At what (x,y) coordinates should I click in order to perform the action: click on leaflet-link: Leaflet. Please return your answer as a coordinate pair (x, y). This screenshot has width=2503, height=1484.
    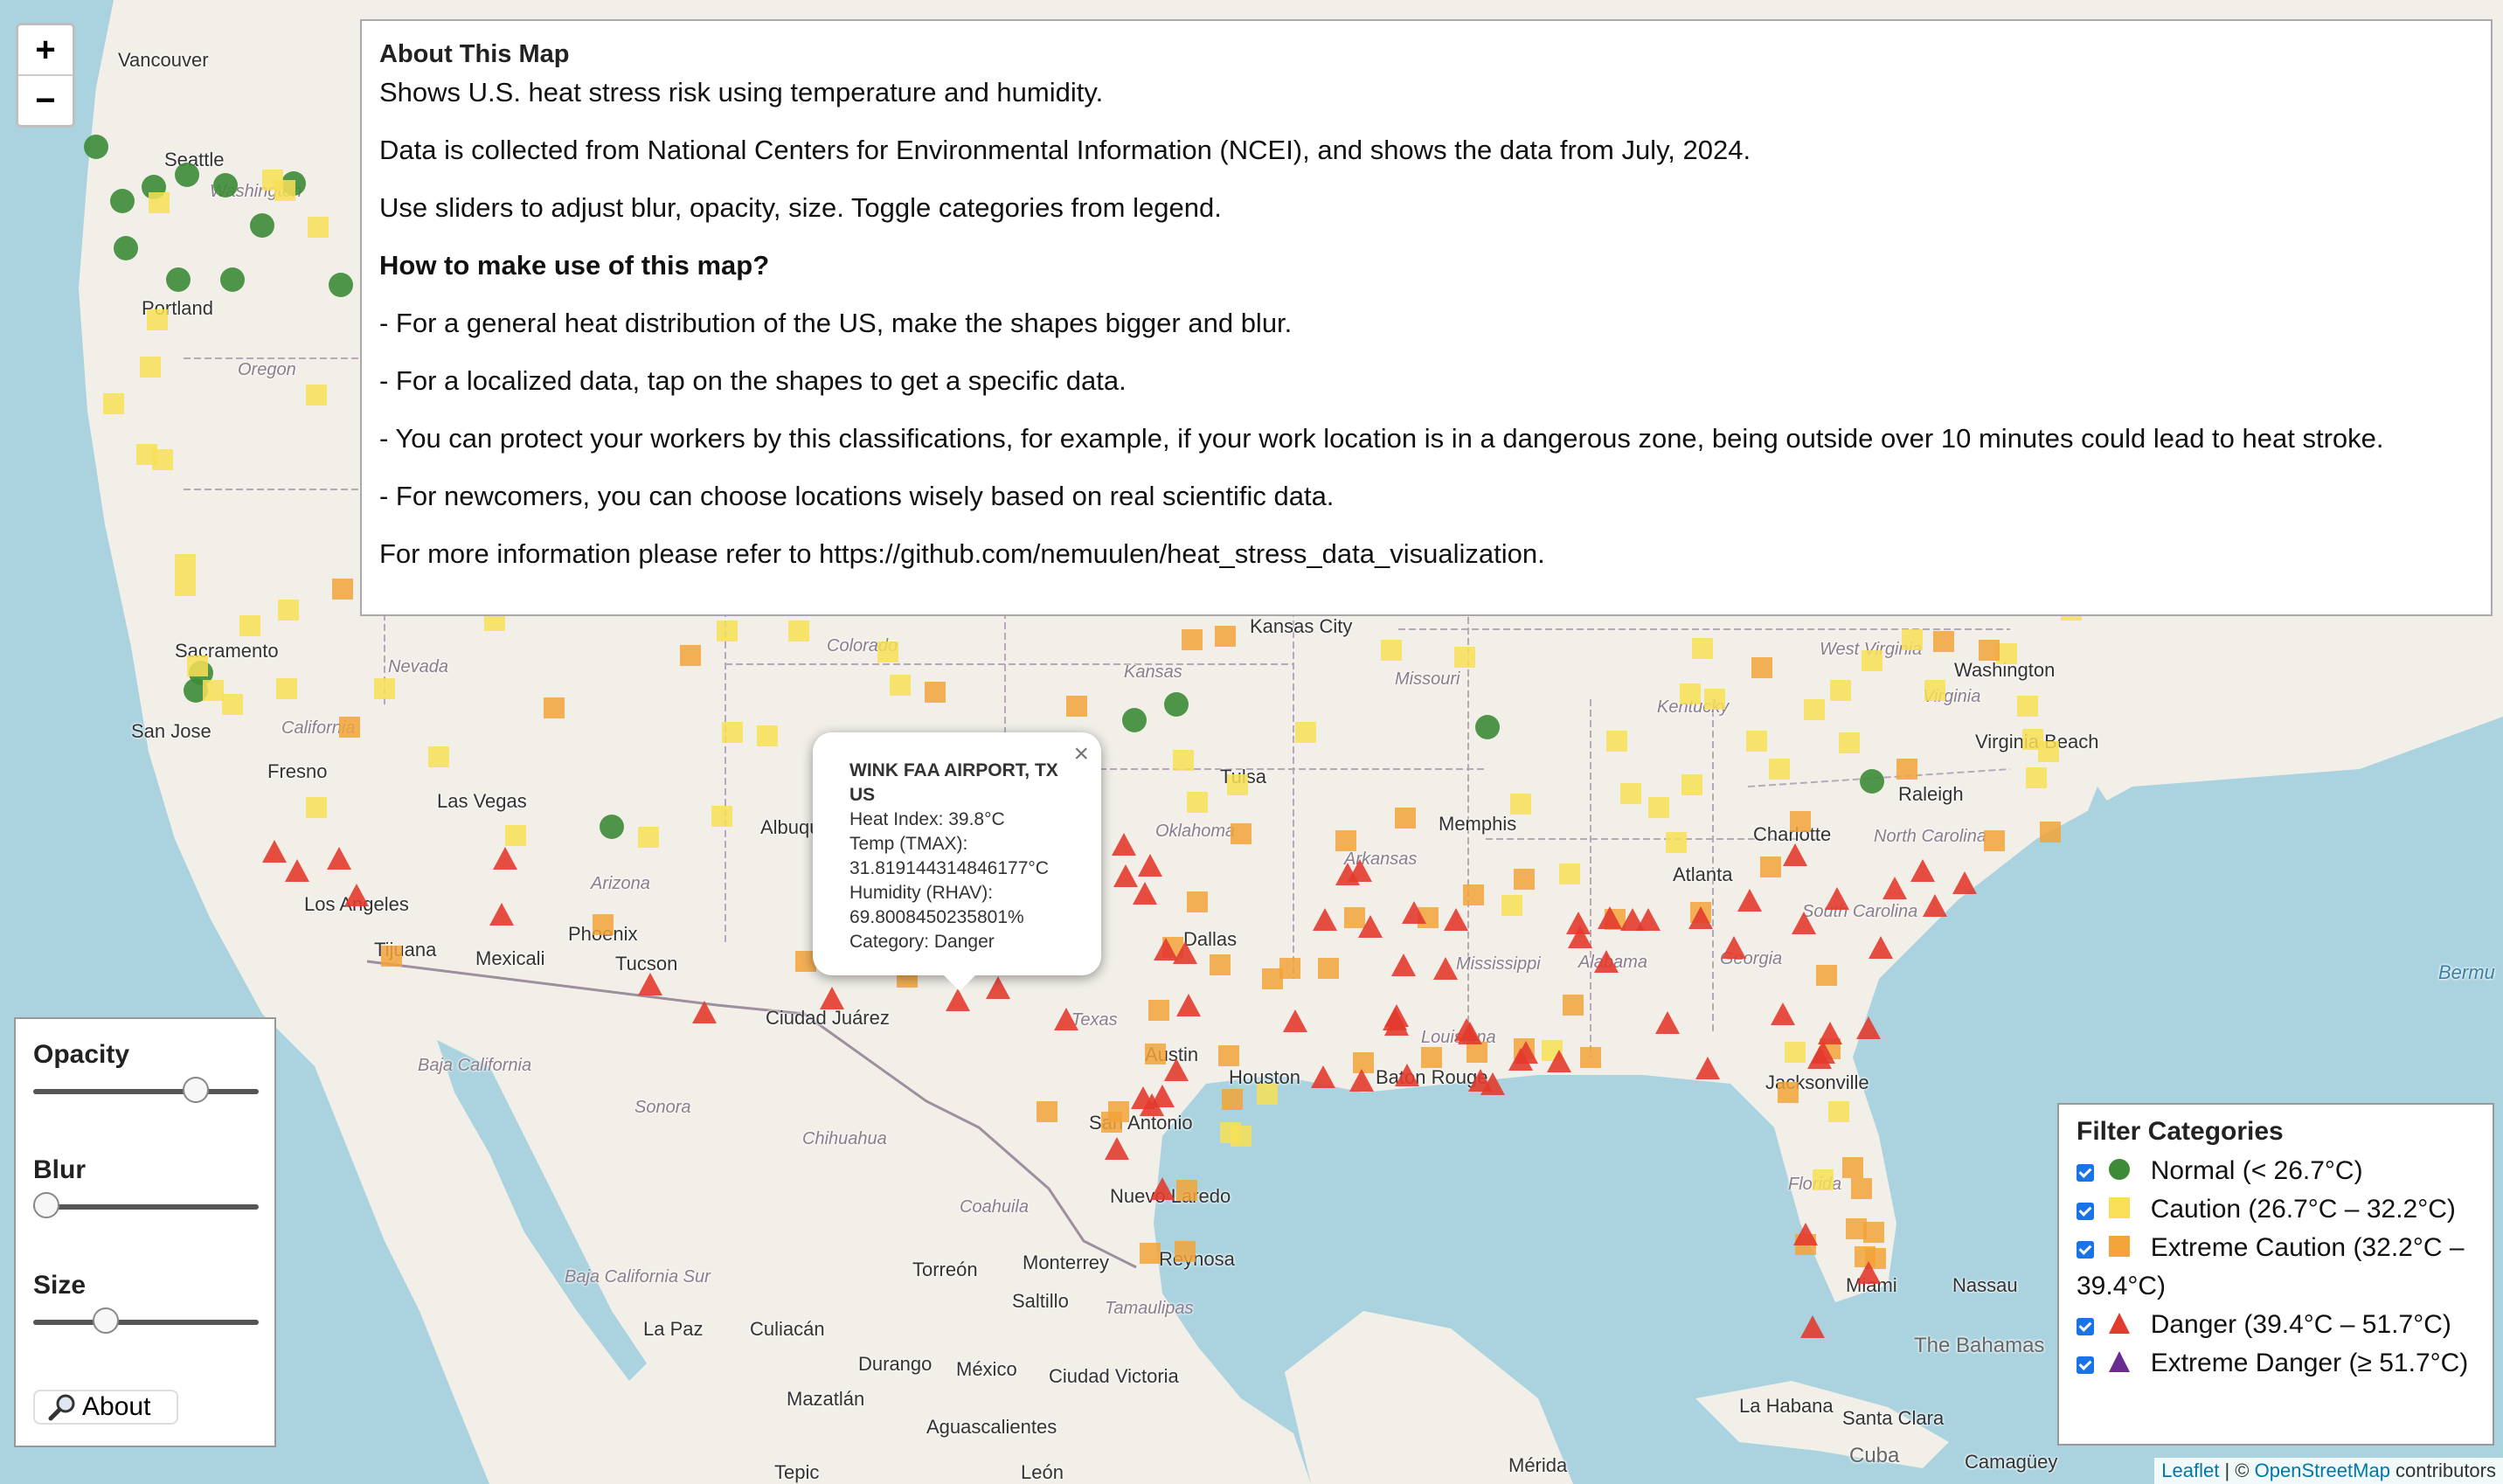
    Looking at the image, I should click on (2190, 1470).